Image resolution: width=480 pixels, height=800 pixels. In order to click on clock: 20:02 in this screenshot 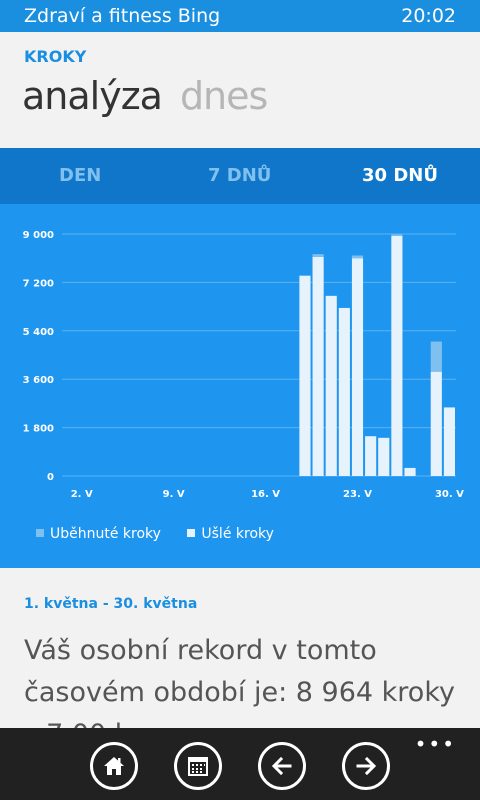, I will do `click(428, 16)`.